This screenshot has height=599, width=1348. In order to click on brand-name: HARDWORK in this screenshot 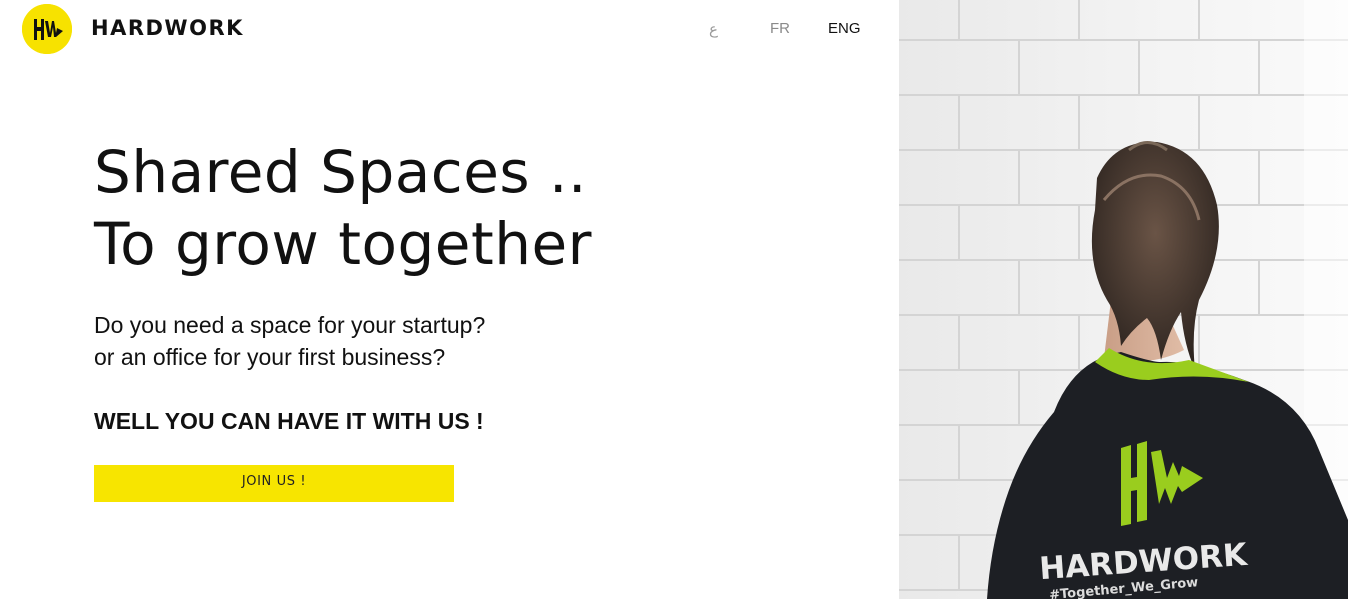, I will do `click(167, 28)`.